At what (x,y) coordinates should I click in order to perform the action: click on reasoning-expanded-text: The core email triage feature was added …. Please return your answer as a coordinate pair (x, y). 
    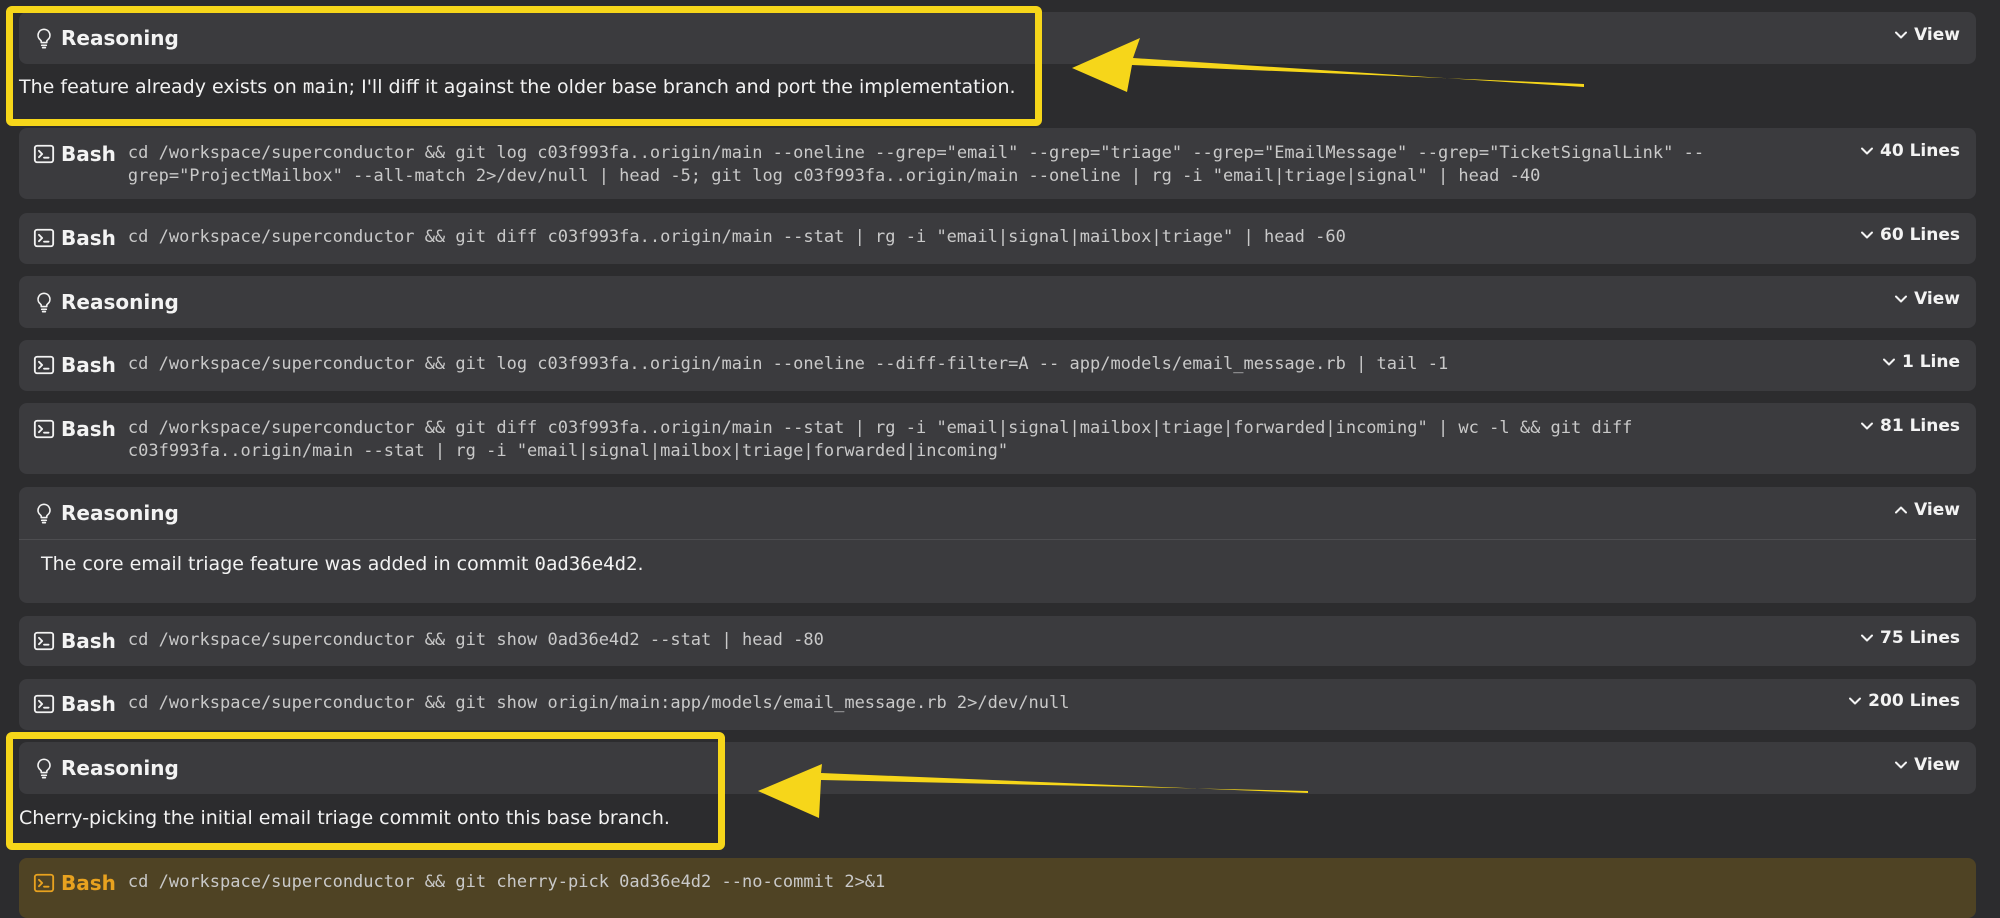
    Looking at the image, I should click on (342, 564).